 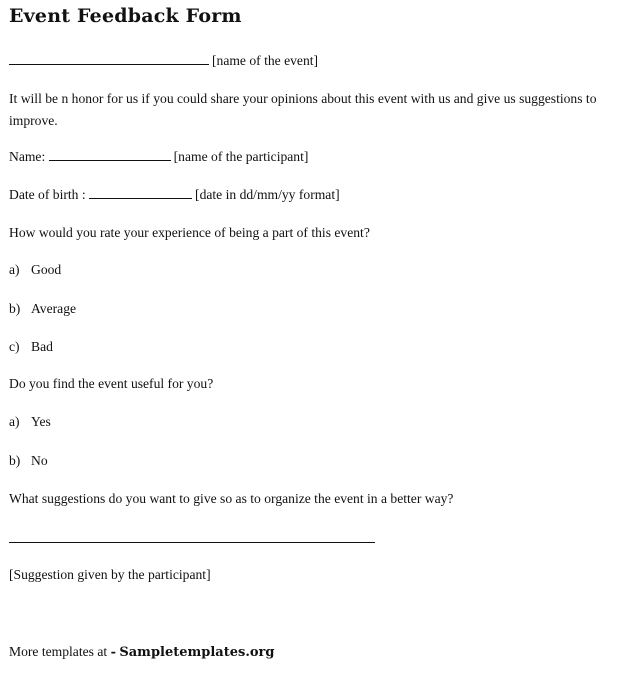 I want to click on name-hint: [name of the participant], so click(x=241, y=156).